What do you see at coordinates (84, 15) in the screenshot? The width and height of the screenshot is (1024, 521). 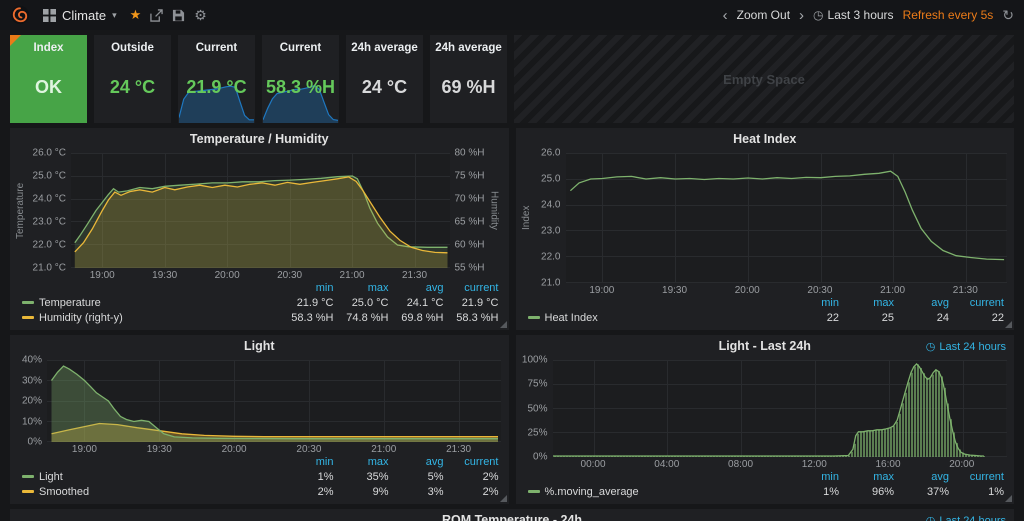 I see `dashboard-title: Climate` at bounding box center [84, 15].